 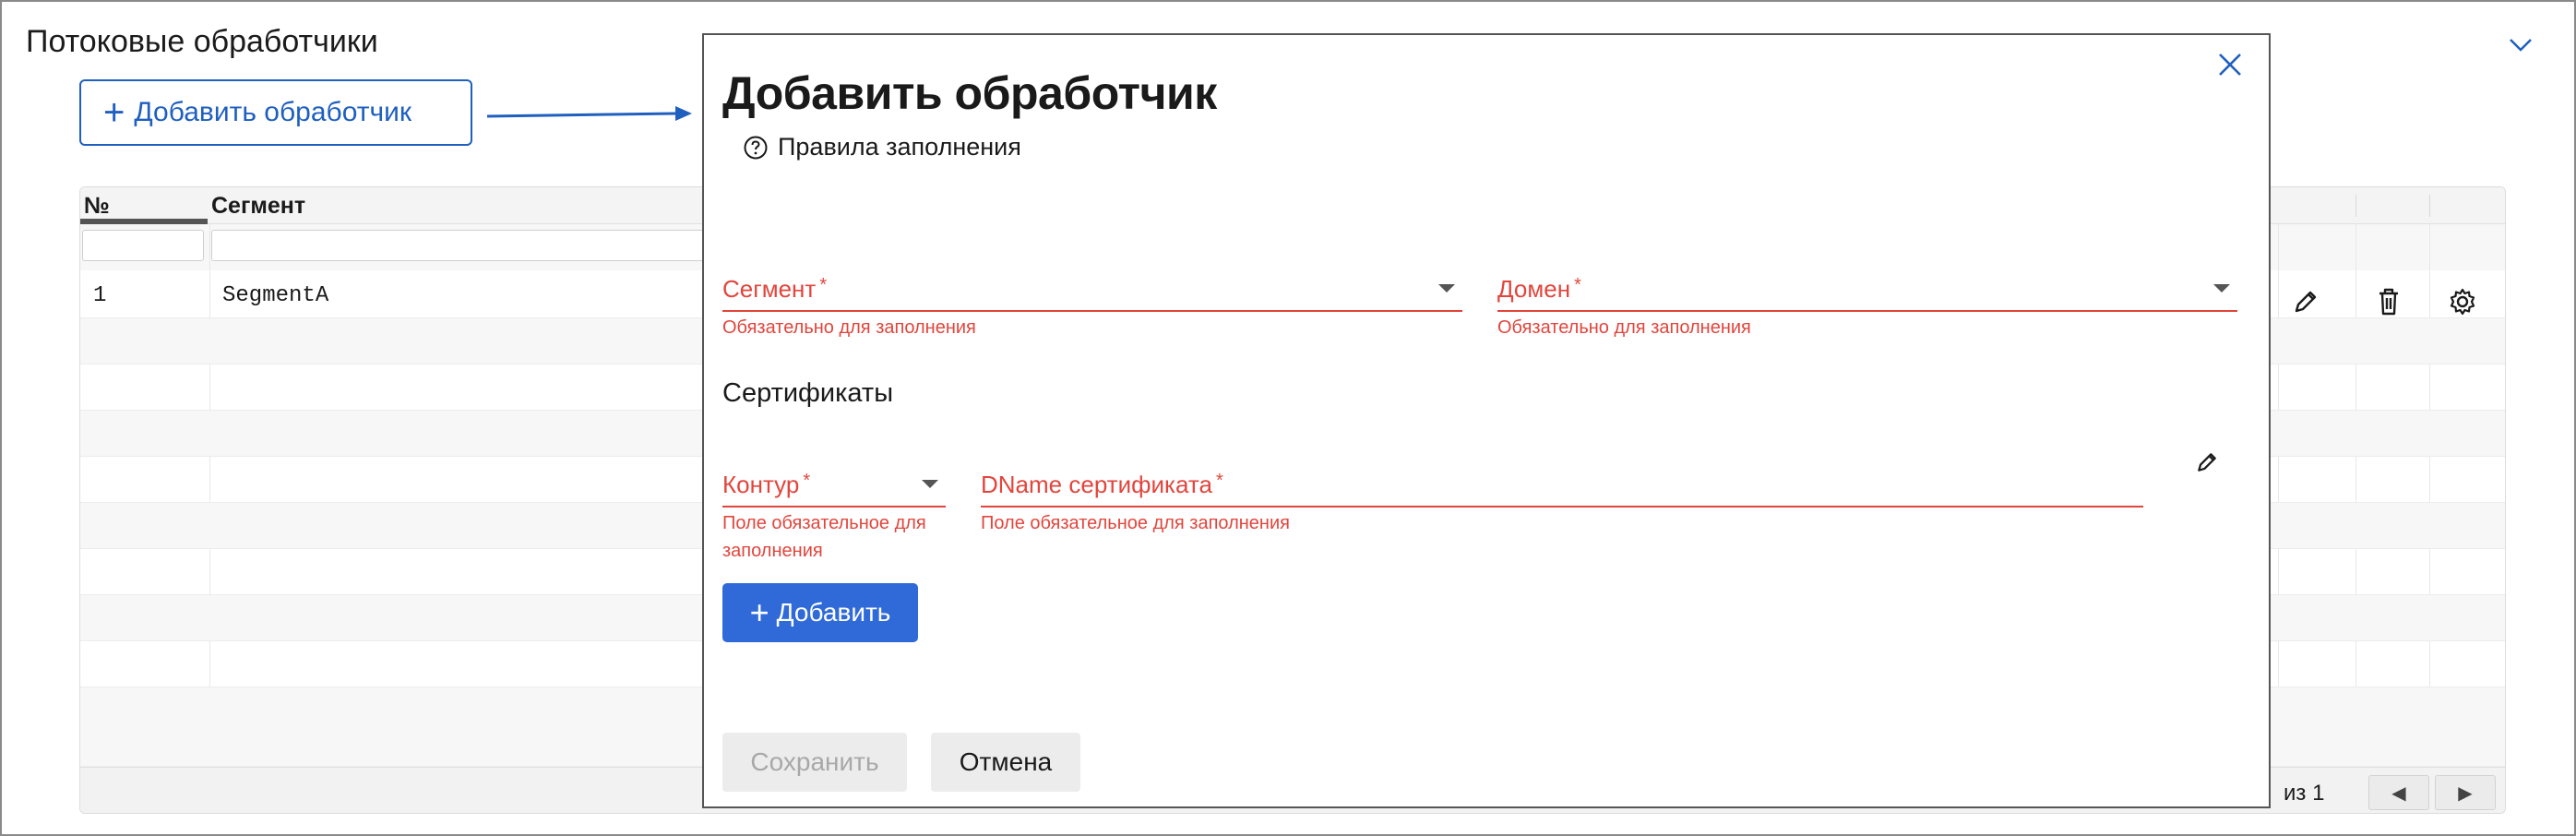 I want to click on fill-rules-label: Правила заполнения, so click(x=899, y=147).